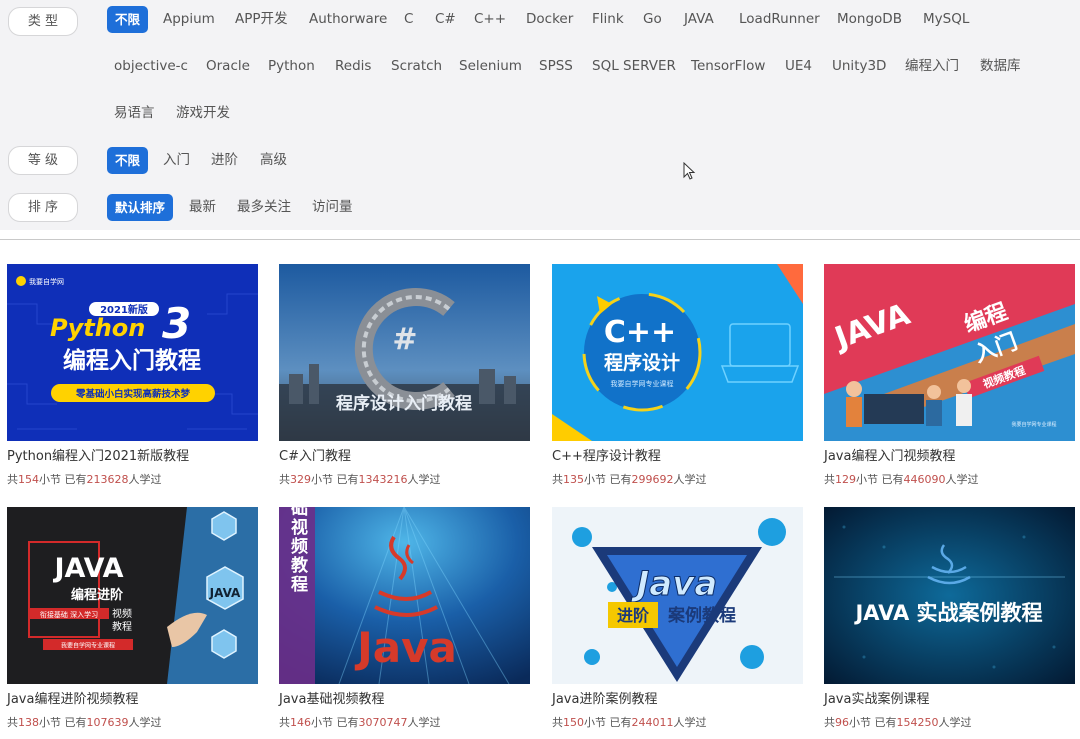 This screenshot has height=739, width=1080. I want to click on course-thumbnail: C++ 程序设计 我要自学网专业课程, so click(677, 352).